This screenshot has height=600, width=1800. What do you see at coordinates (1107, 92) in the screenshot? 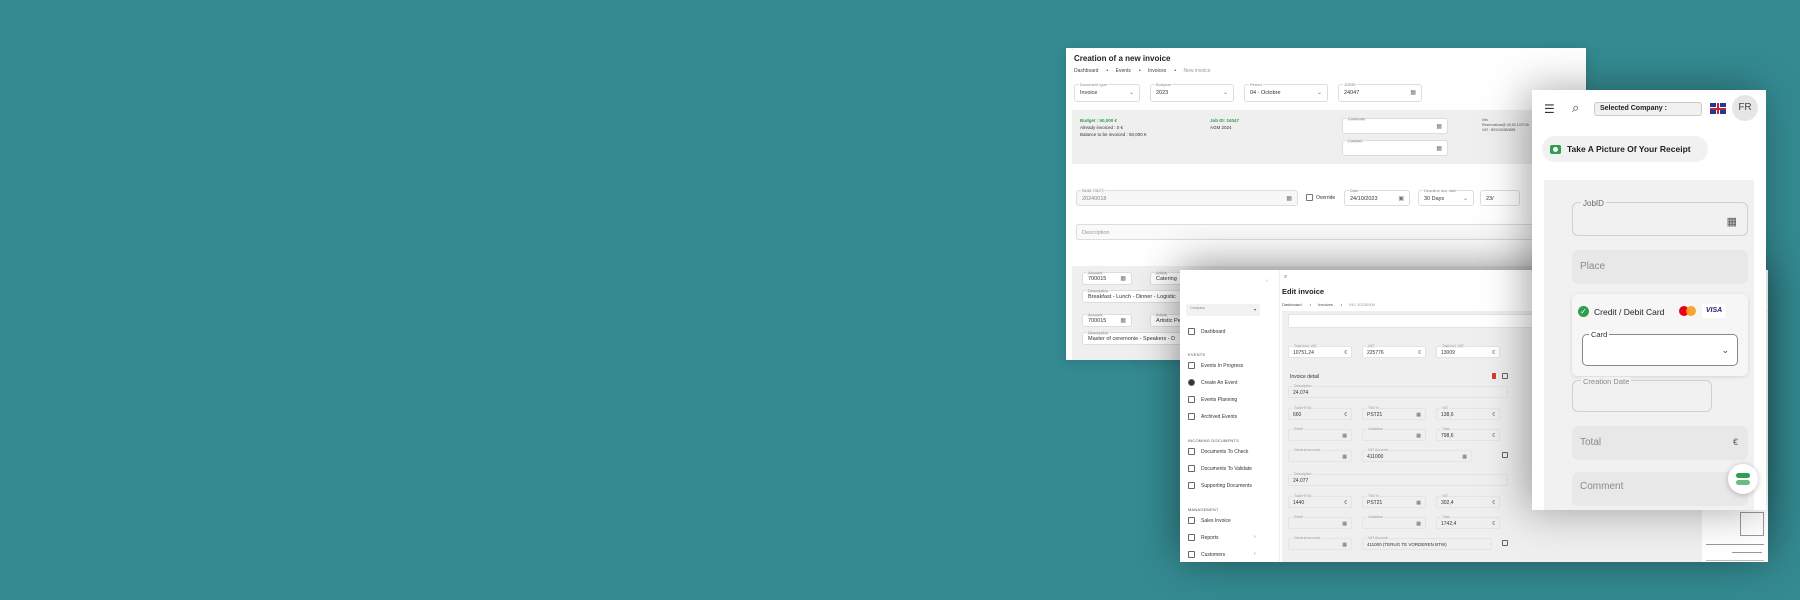
I see `document-type-select: Document type Invoice ⌄` at bounding box center [1107, 92].